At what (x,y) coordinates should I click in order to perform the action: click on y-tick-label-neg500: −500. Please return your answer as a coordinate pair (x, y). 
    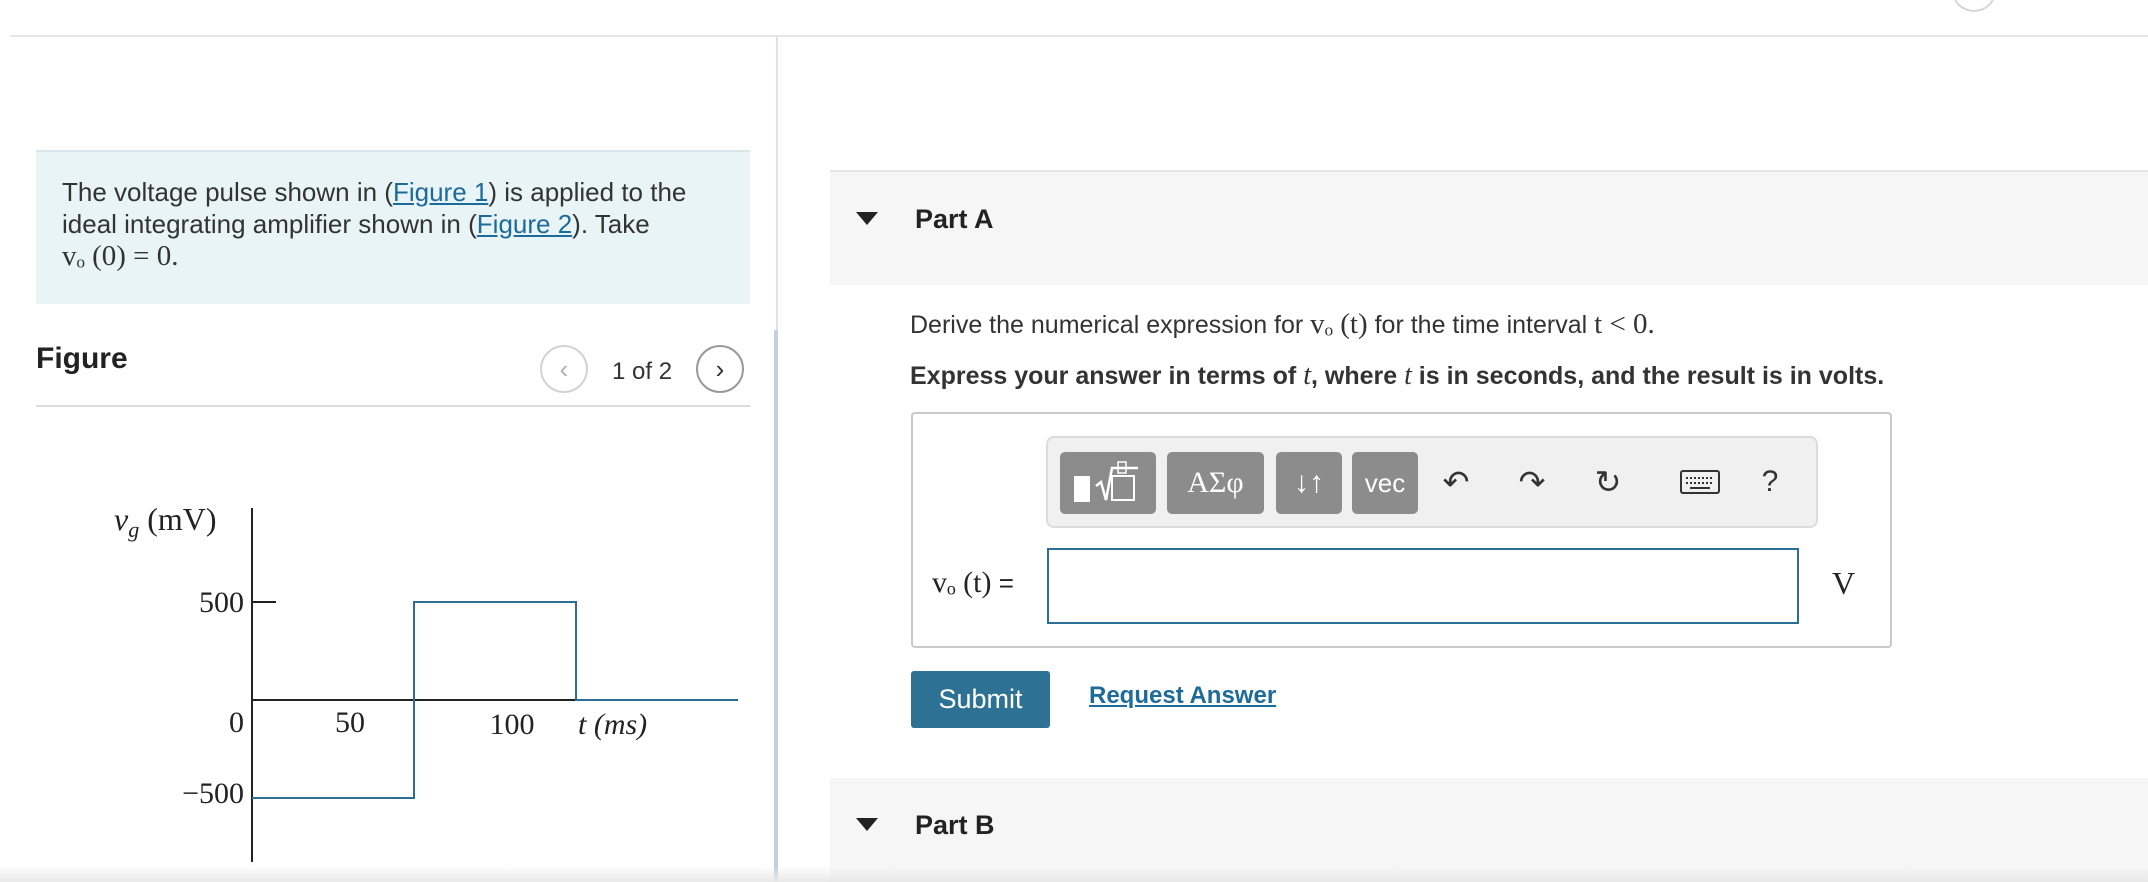
    Looking at the image, I should click on (213, 793).